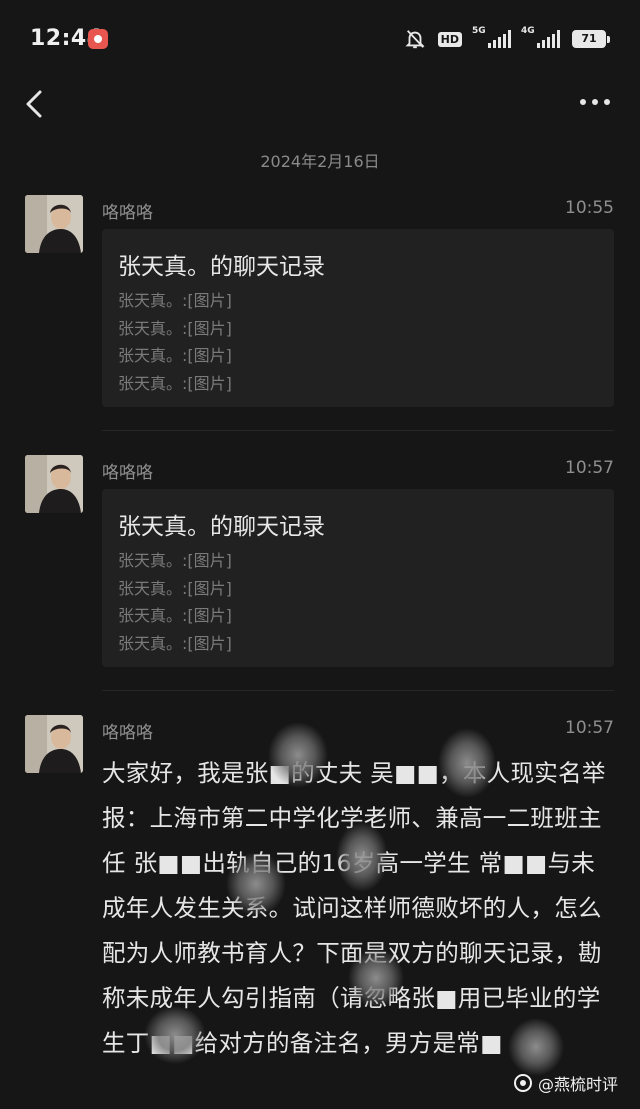  Describe the element at coordinates (98, 39) in the screenshot. I see `screen-record-icon` at that location.